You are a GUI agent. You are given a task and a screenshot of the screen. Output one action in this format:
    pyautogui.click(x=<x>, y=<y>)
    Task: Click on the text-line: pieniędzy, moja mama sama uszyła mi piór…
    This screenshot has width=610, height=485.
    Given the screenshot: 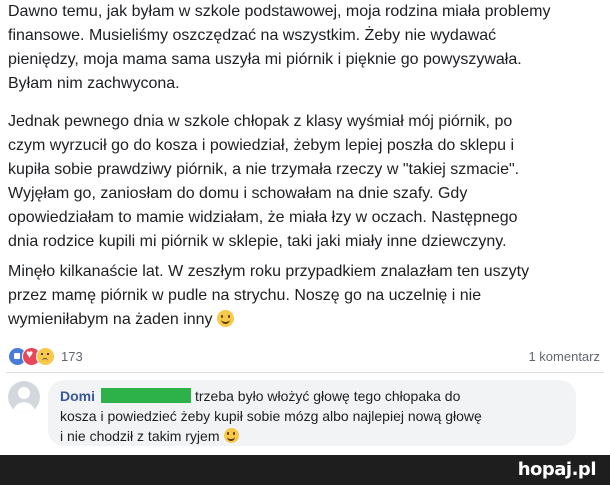 What is the action you would take?
    pyautogui.click(x=265, y=59)
    